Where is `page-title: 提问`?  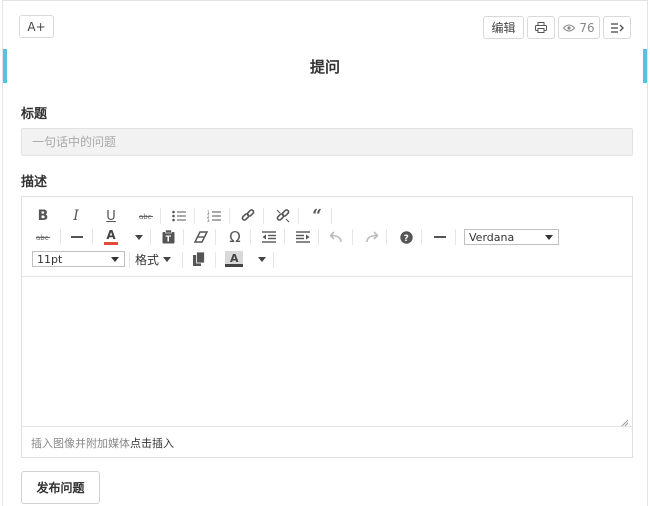 page-title: 提问 is located at coordinates (324, 67).